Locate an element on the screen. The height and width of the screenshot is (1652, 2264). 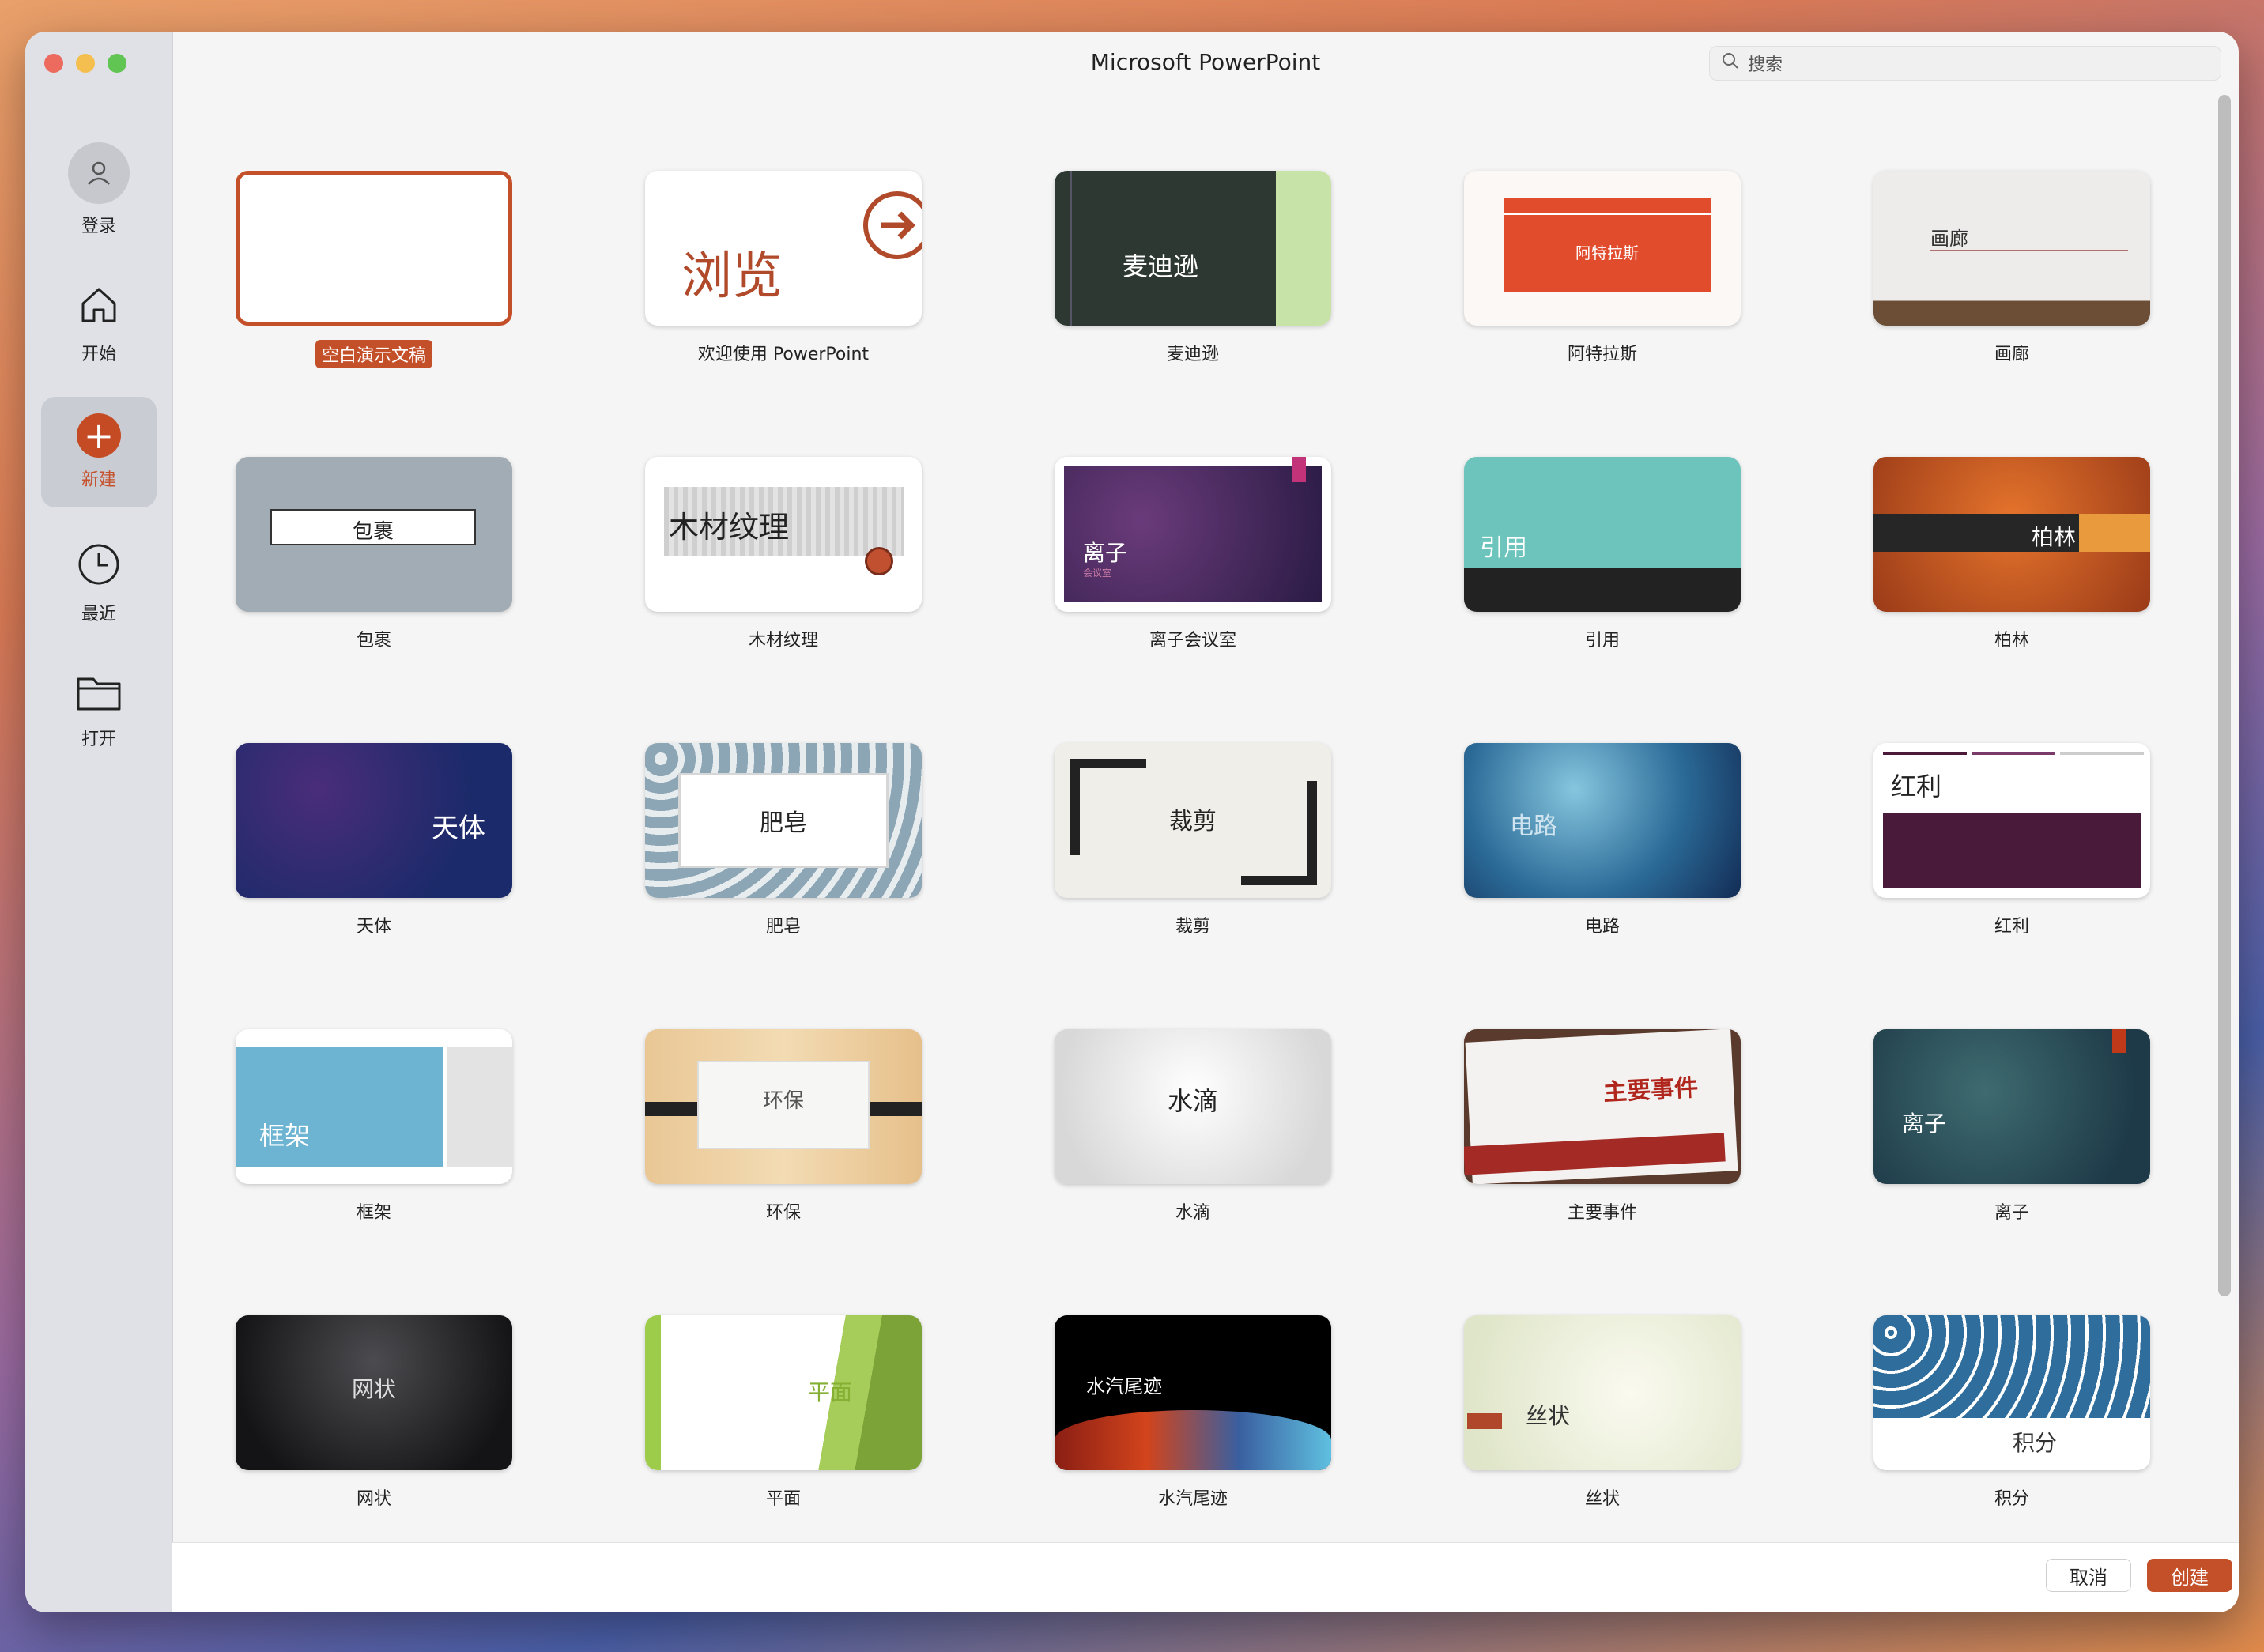
template-ion-boardroom: 离子 会议室 离子会议室 is located at coordinates (1193, 600).